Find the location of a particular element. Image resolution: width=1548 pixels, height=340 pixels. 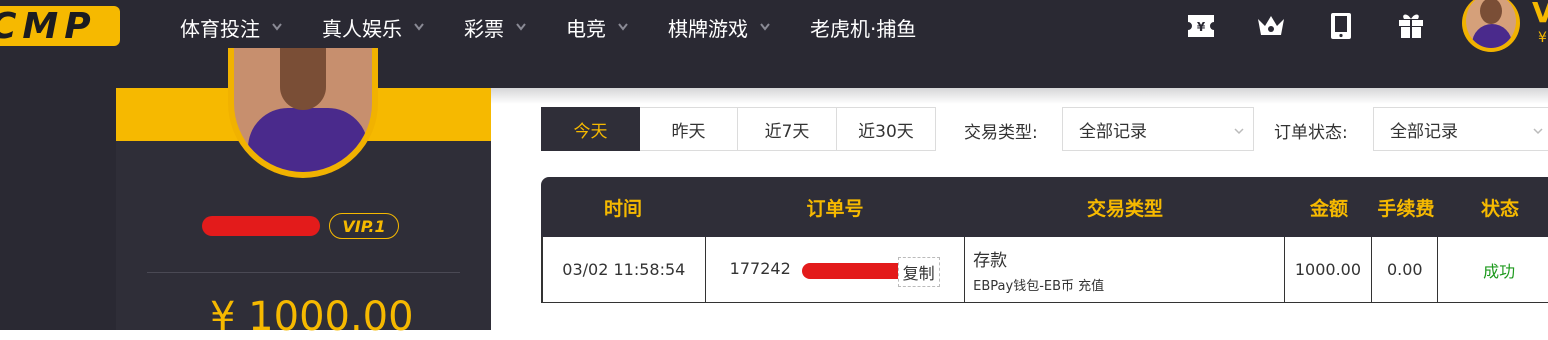

cell-fee: 0.00 is located at coordinates (1405, 269).